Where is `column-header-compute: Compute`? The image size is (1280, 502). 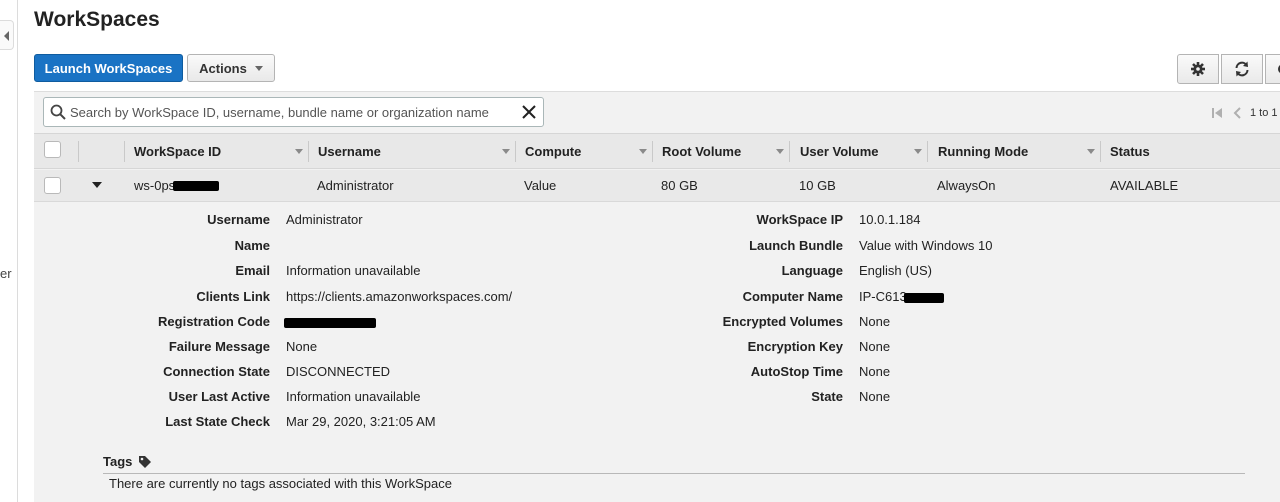
column-header-compute: Compute is located at coordinates (553, 151).